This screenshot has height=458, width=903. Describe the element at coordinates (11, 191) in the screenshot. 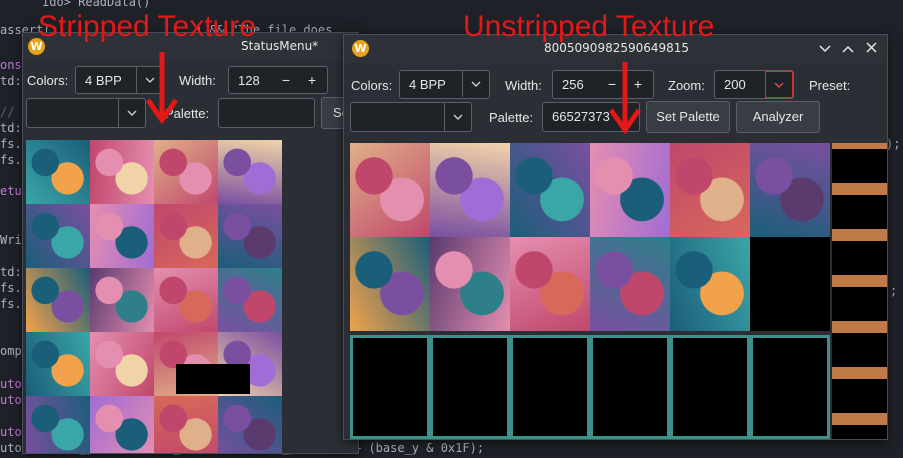

I see `code-line: etu` at that location.